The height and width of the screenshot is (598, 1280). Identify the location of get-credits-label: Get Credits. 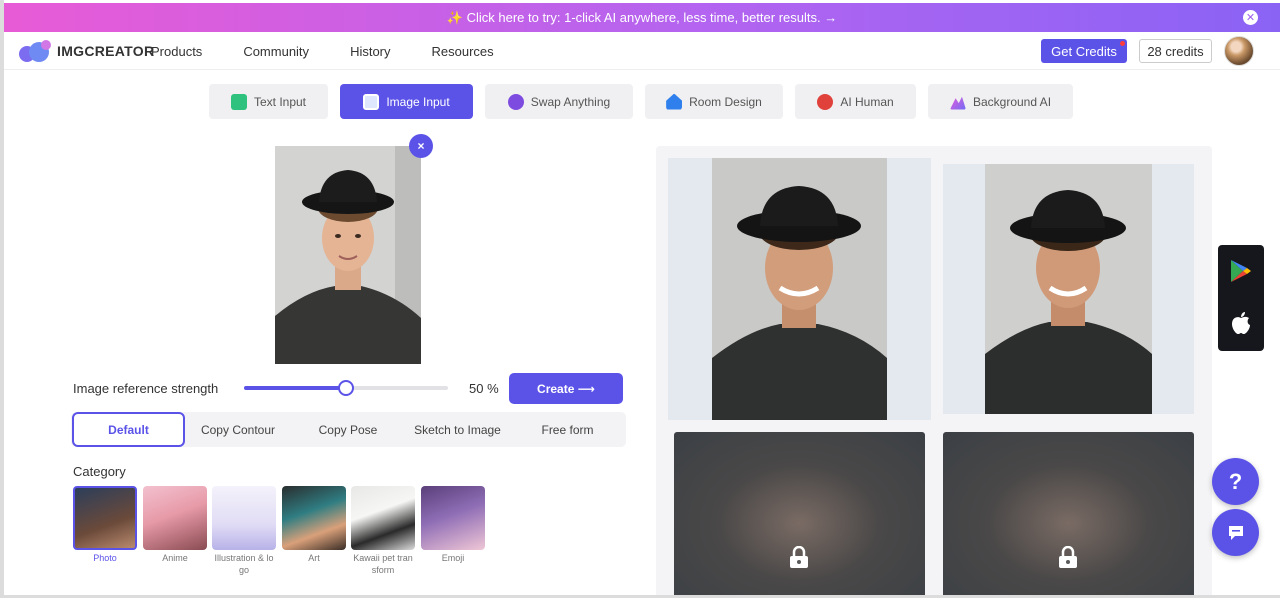
(1084, 51).